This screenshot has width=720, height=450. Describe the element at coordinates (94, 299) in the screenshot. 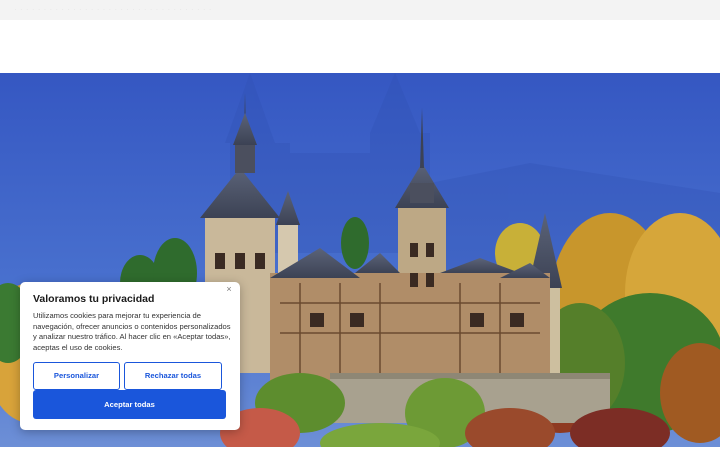

I see `cookie-title: Valoramos tu privacidad` at that location.